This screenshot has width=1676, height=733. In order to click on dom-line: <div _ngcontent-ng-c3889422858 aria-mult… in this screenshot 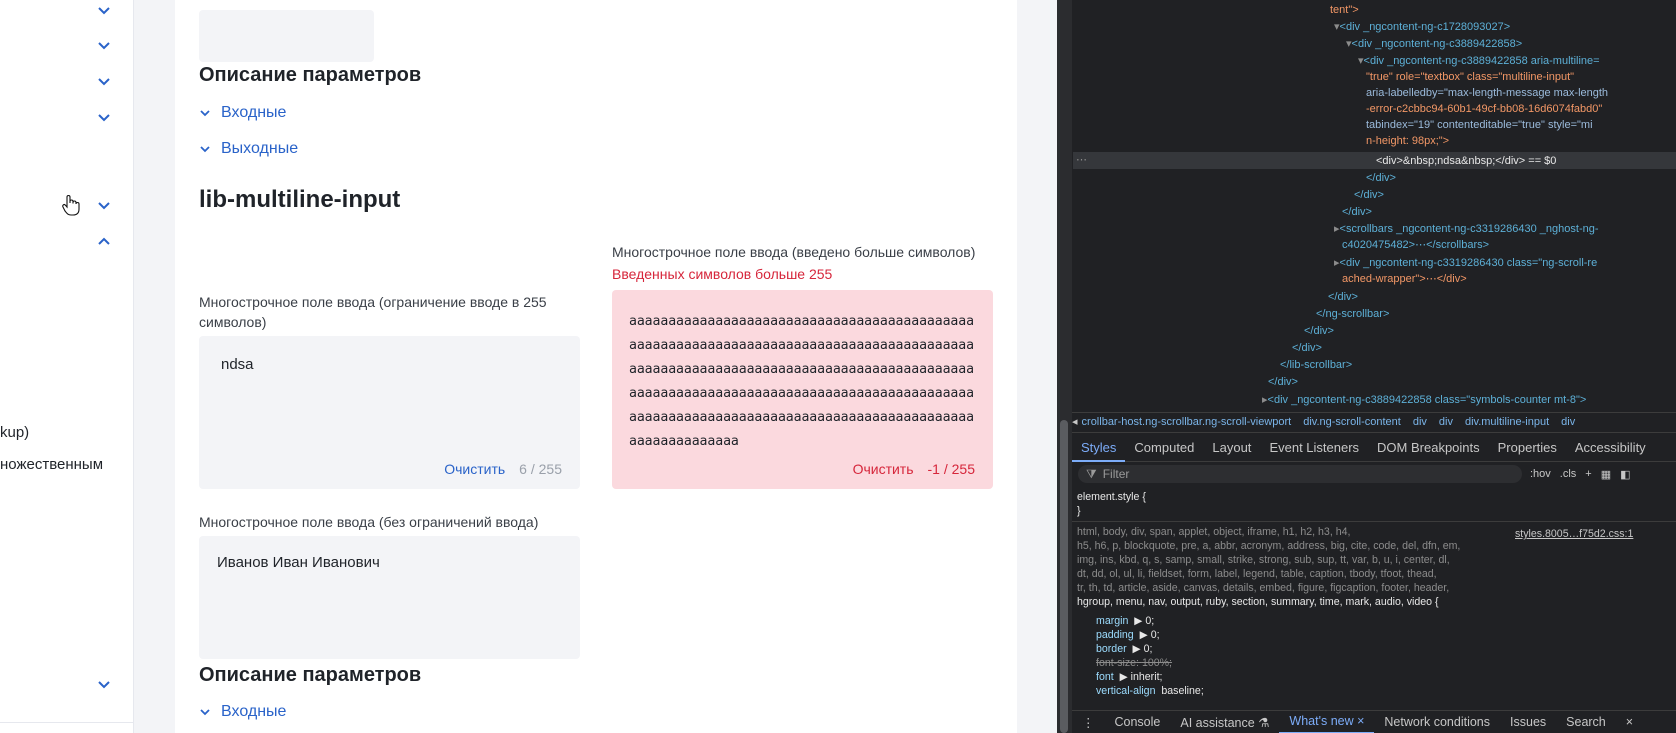, I will do `click(1482, 61)`.